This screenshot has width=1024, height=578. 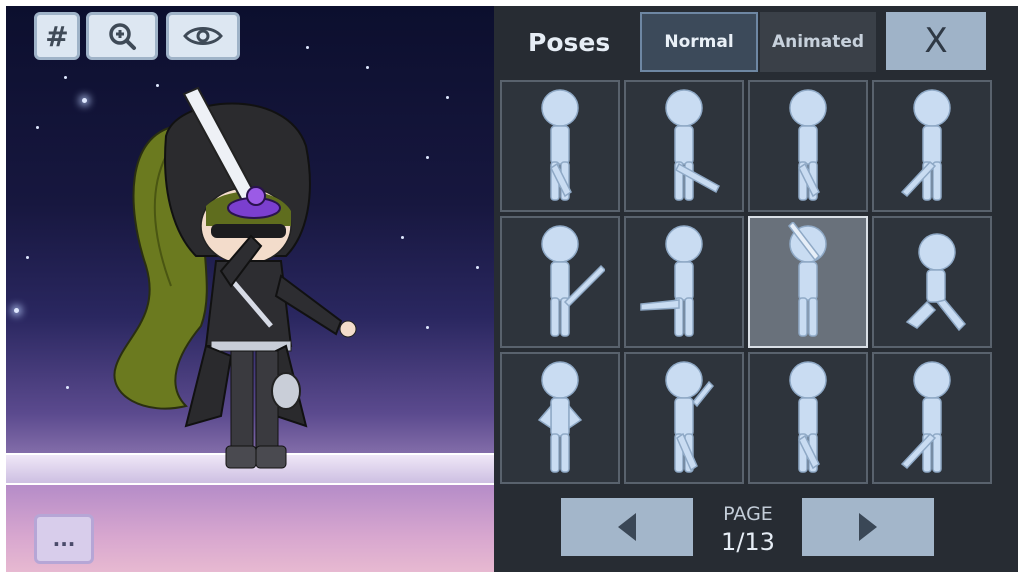 I want to click on arrow-right-icon, so click(x=868, y=527).